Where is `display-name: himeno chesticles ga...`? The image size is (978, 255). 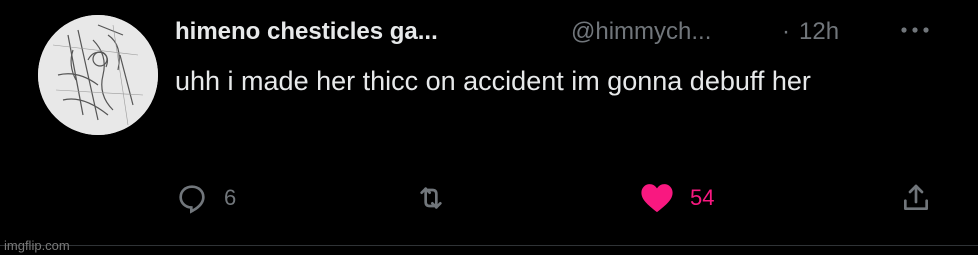 display-name: himeno chesticles ga... is located at coordinates (306, 32).